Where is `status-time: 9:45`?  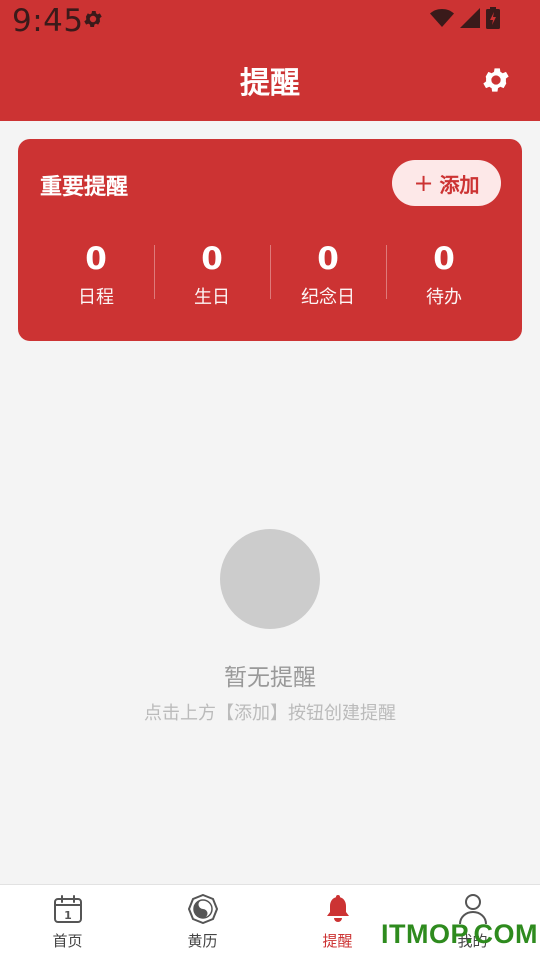
status-time: 9:45 is located at coordinates (48, 21).